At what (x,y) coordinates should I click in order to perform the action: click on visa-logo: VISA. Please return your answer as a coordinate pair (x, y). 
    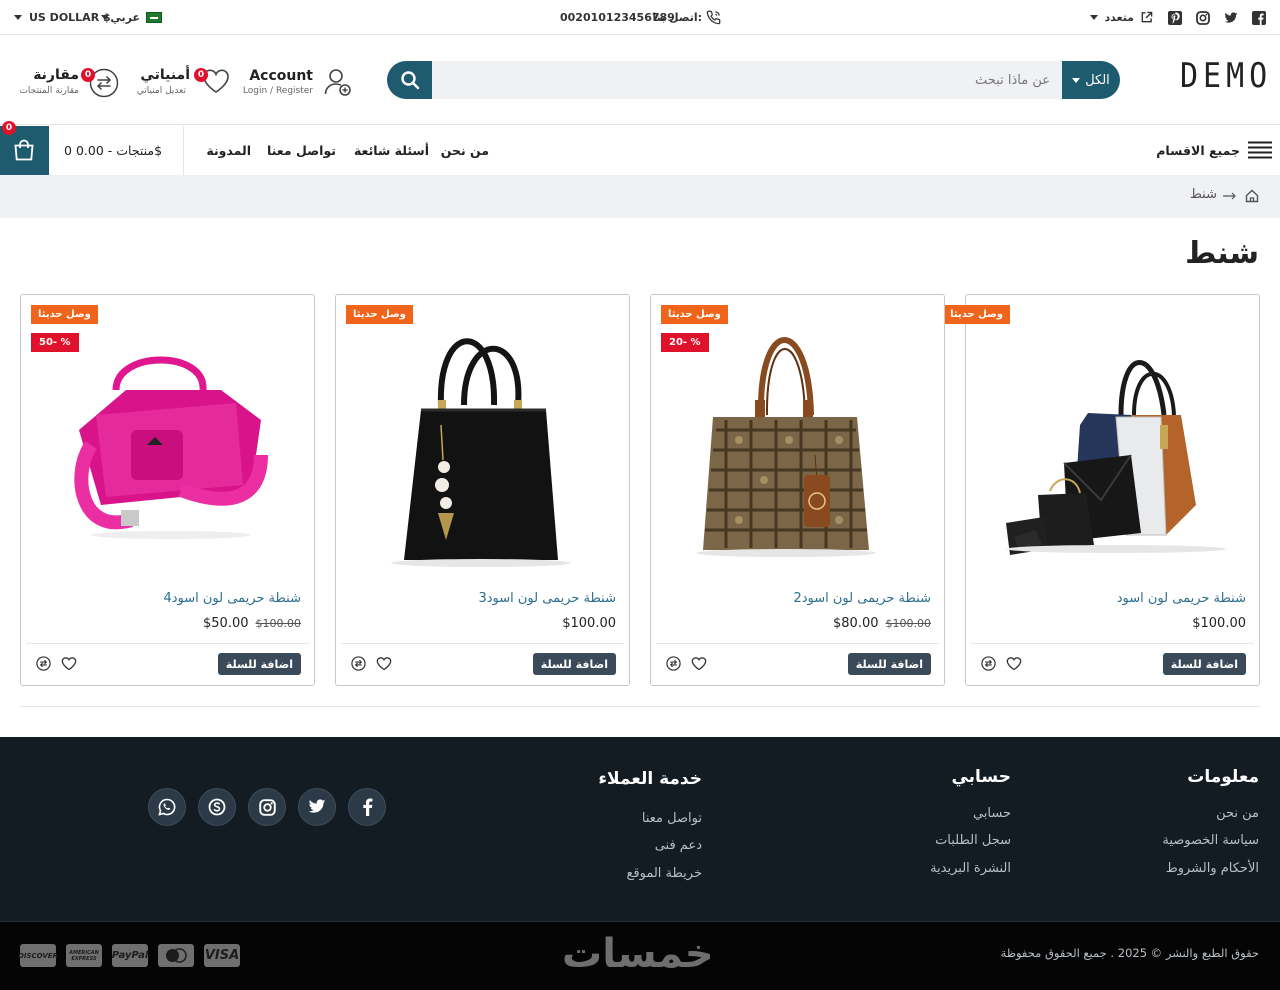
    Looking at the image, I should click on (222, 955).